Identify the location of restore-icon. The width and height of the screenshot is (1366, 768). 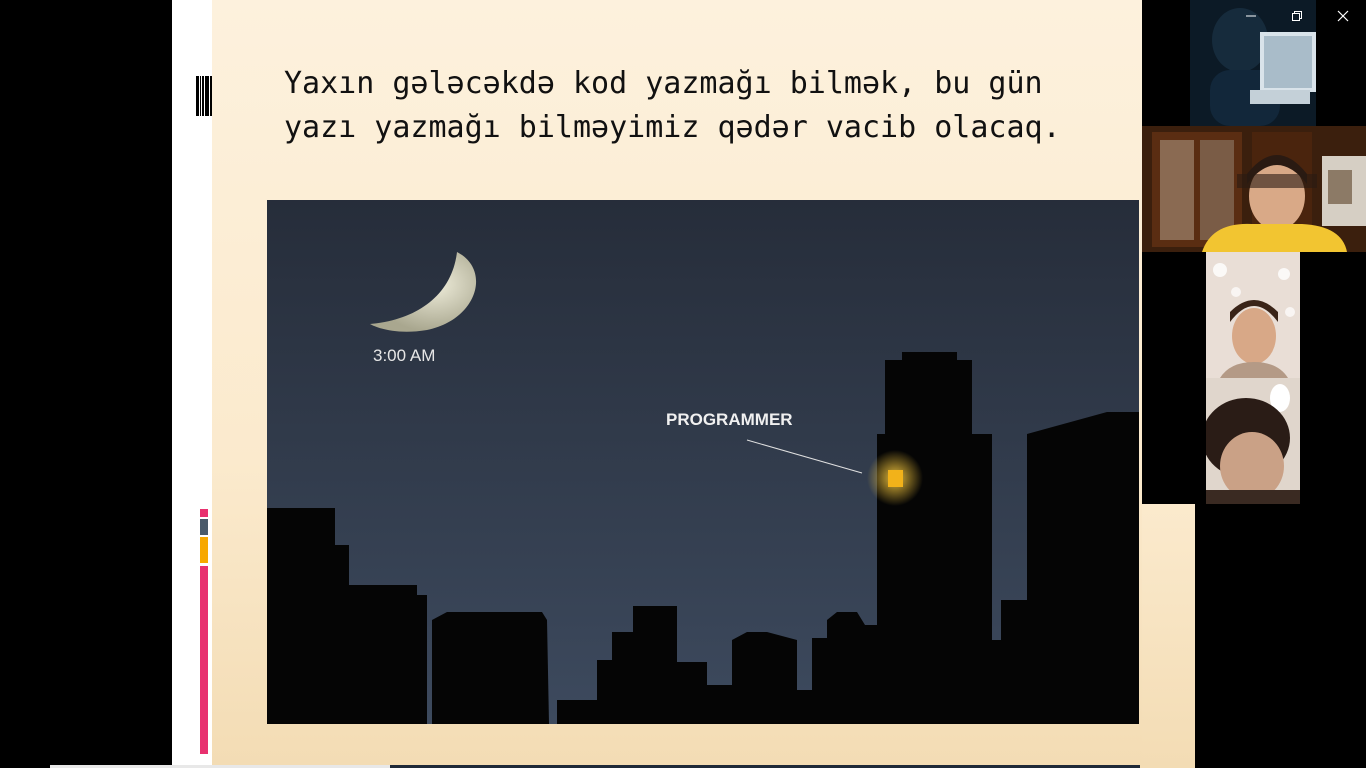
(1297, 16).